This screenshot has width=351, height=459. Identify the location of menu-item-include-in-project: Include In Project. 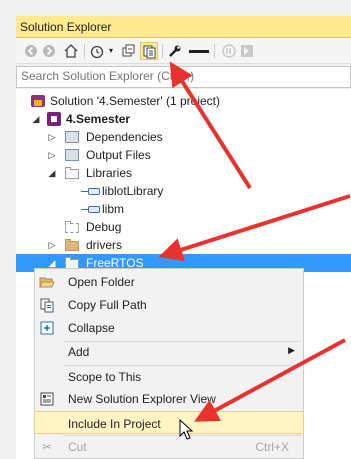
(169, 422).